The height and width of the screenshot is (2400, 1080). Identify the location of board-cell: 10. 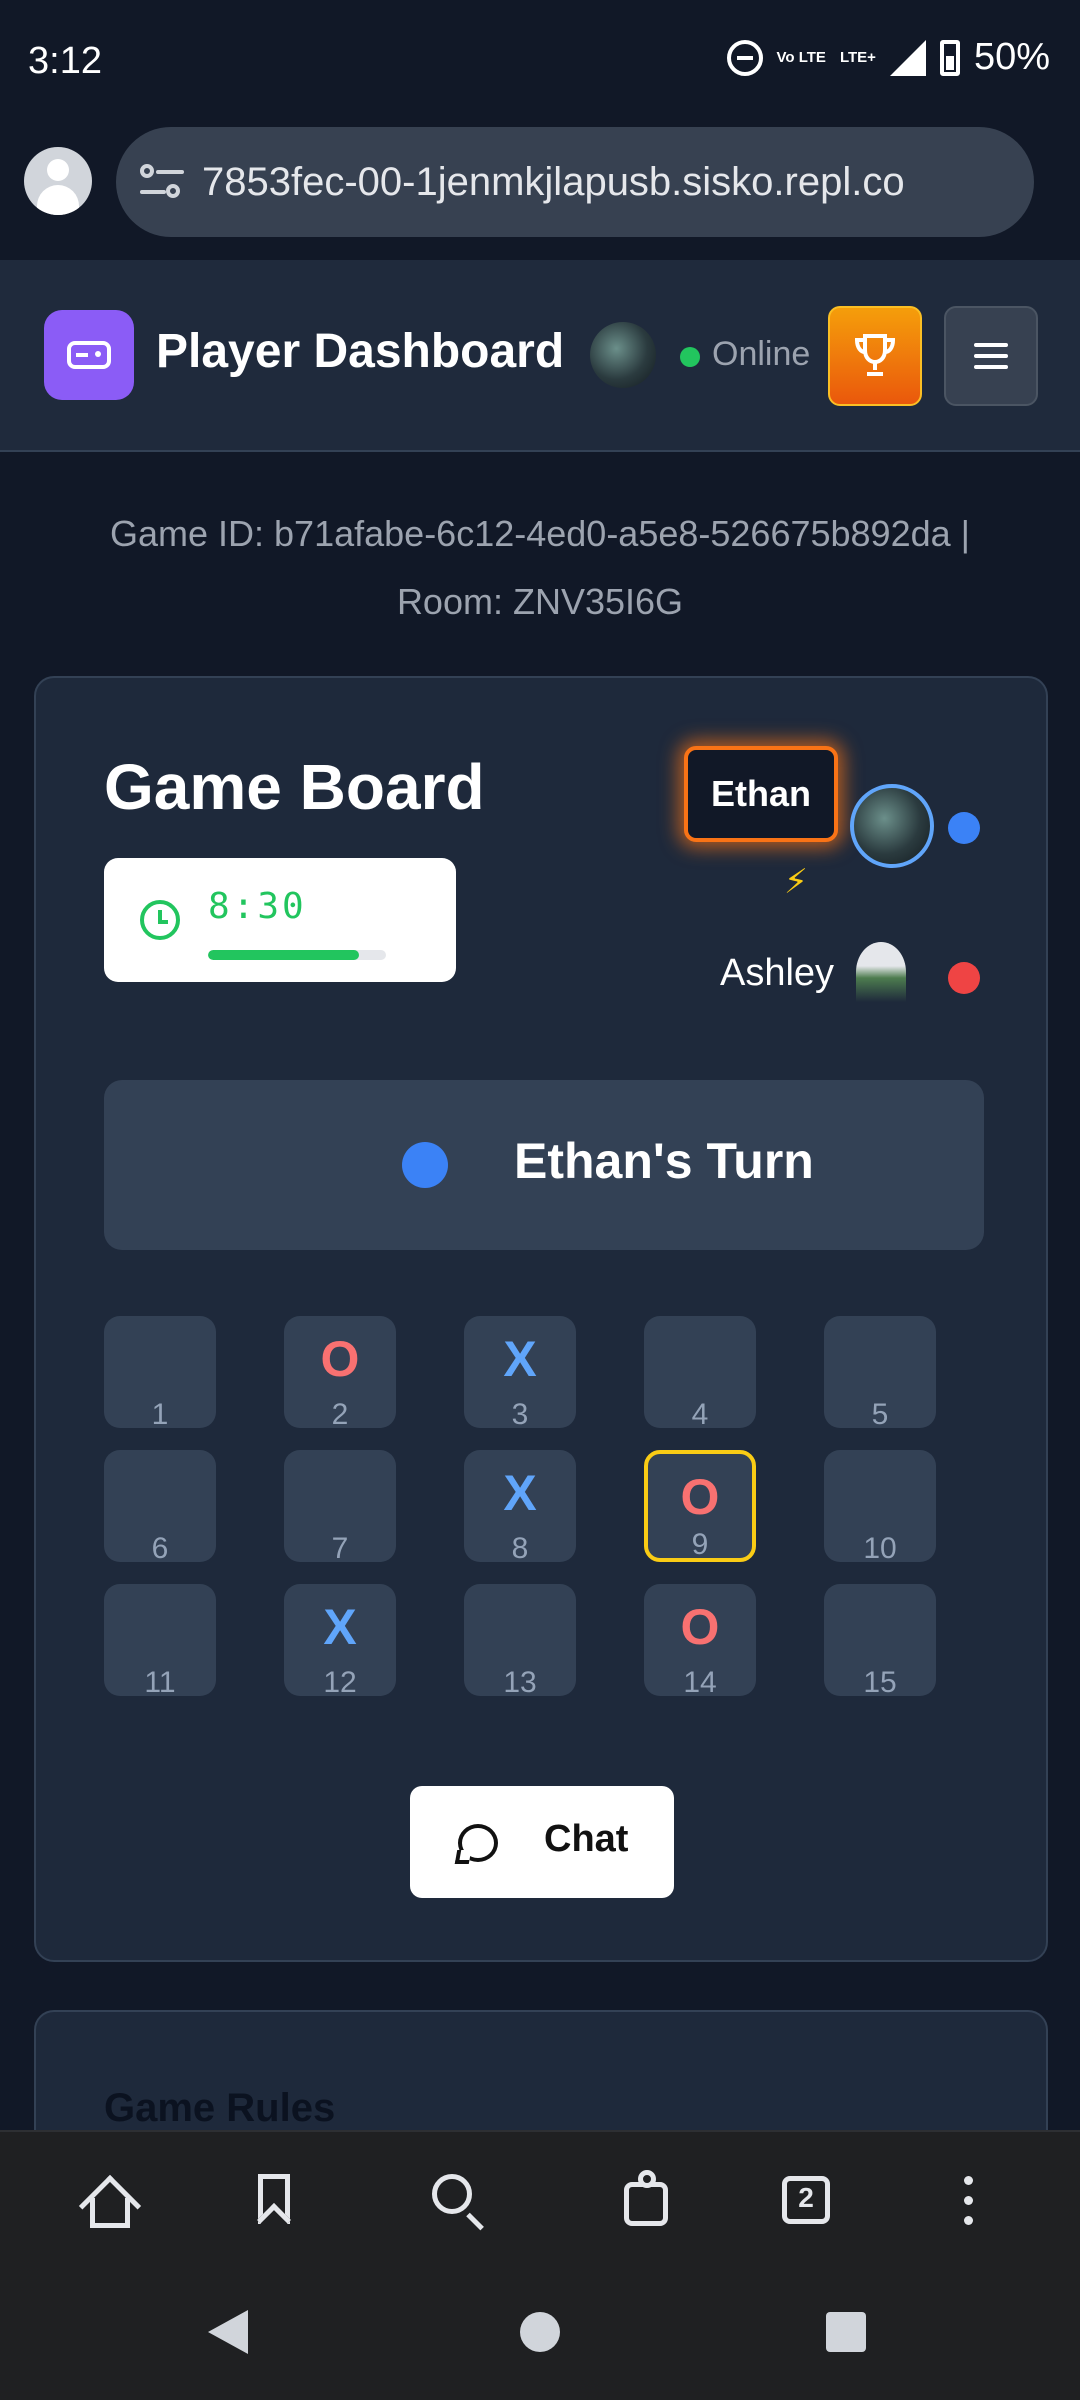
(880, 1507).